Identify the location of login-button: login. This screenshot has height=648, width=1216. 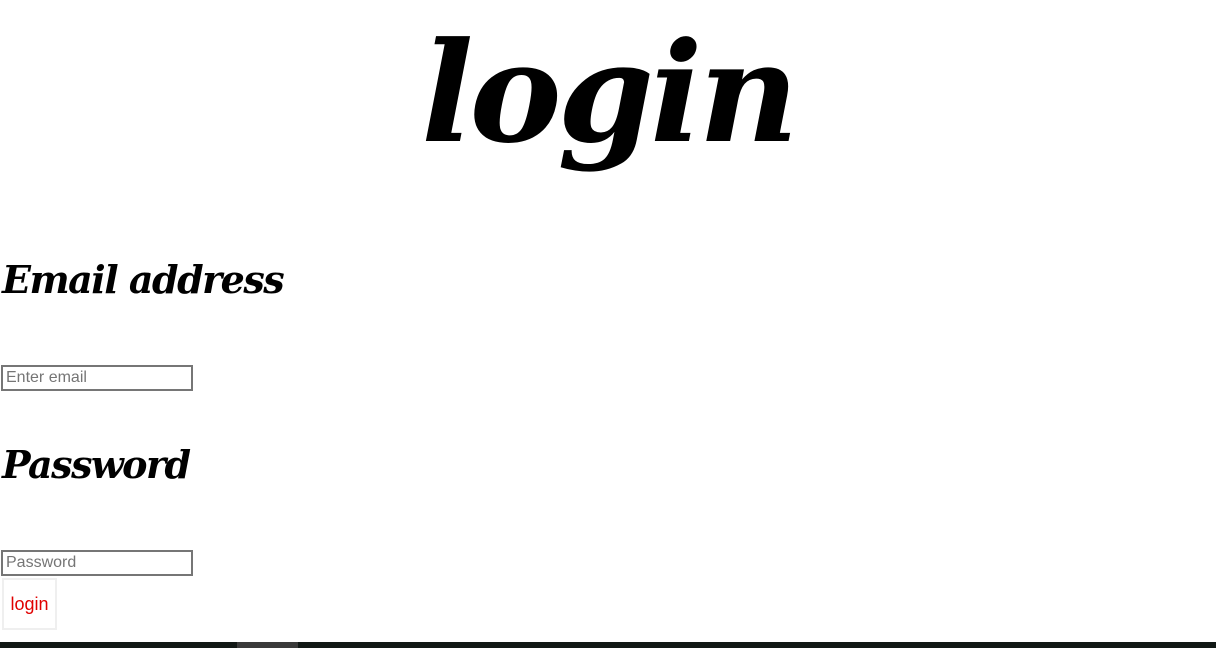
(29, 604).